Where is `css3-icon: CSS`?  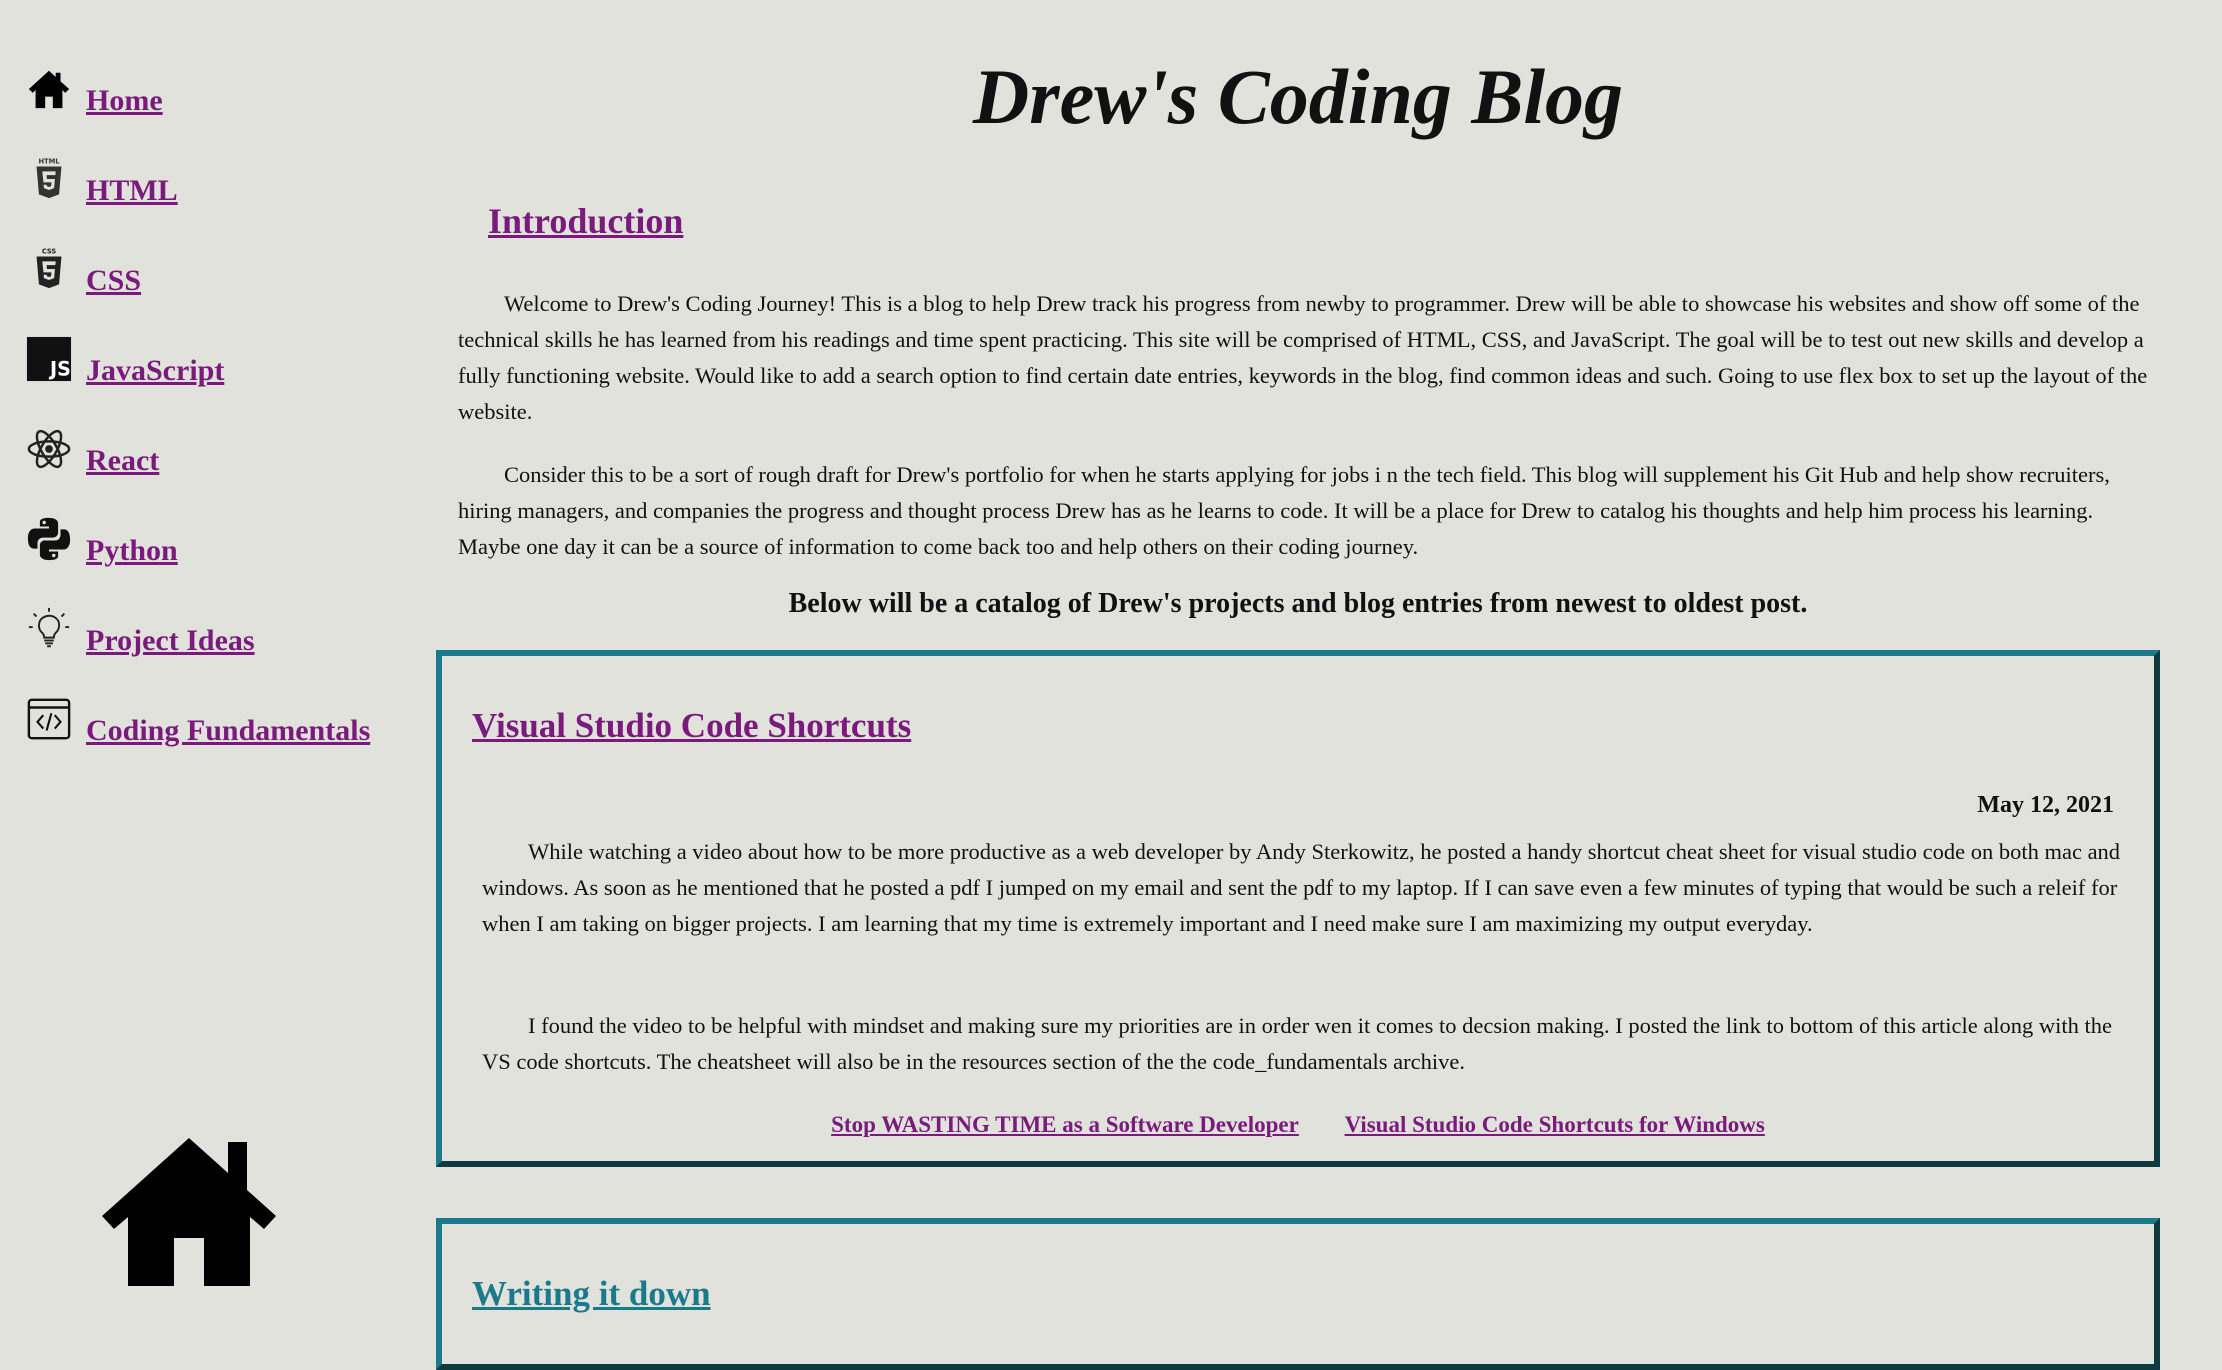
css3-icon: CSS is located at coordinates (49, 269).